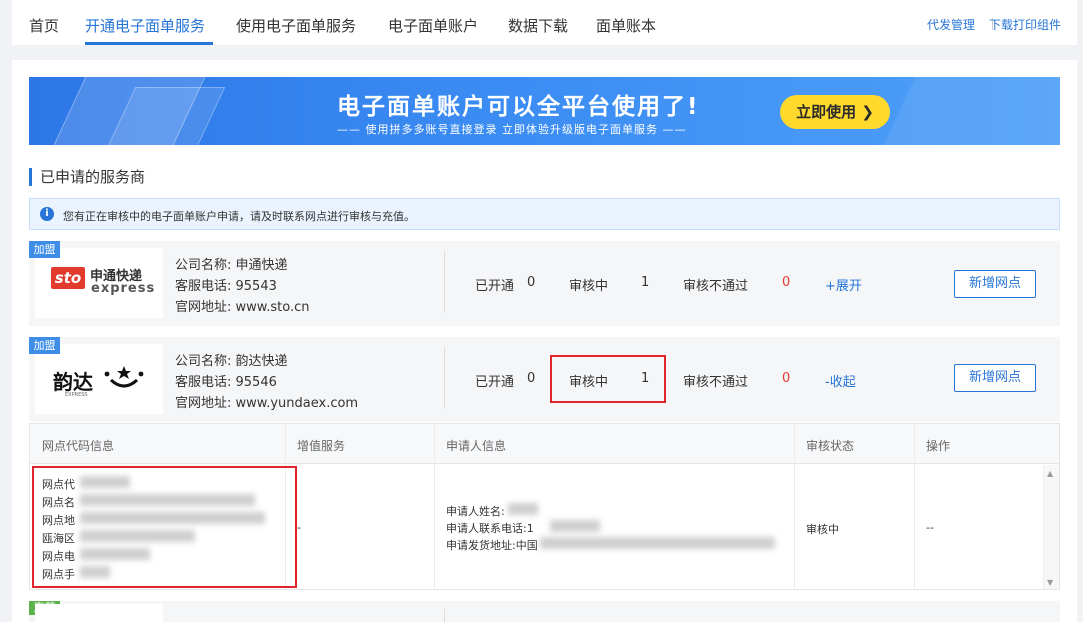 This screenshot has height=622, width=1083. I want to click on yunda-logo-cn: 韵达, so click(73, 382).